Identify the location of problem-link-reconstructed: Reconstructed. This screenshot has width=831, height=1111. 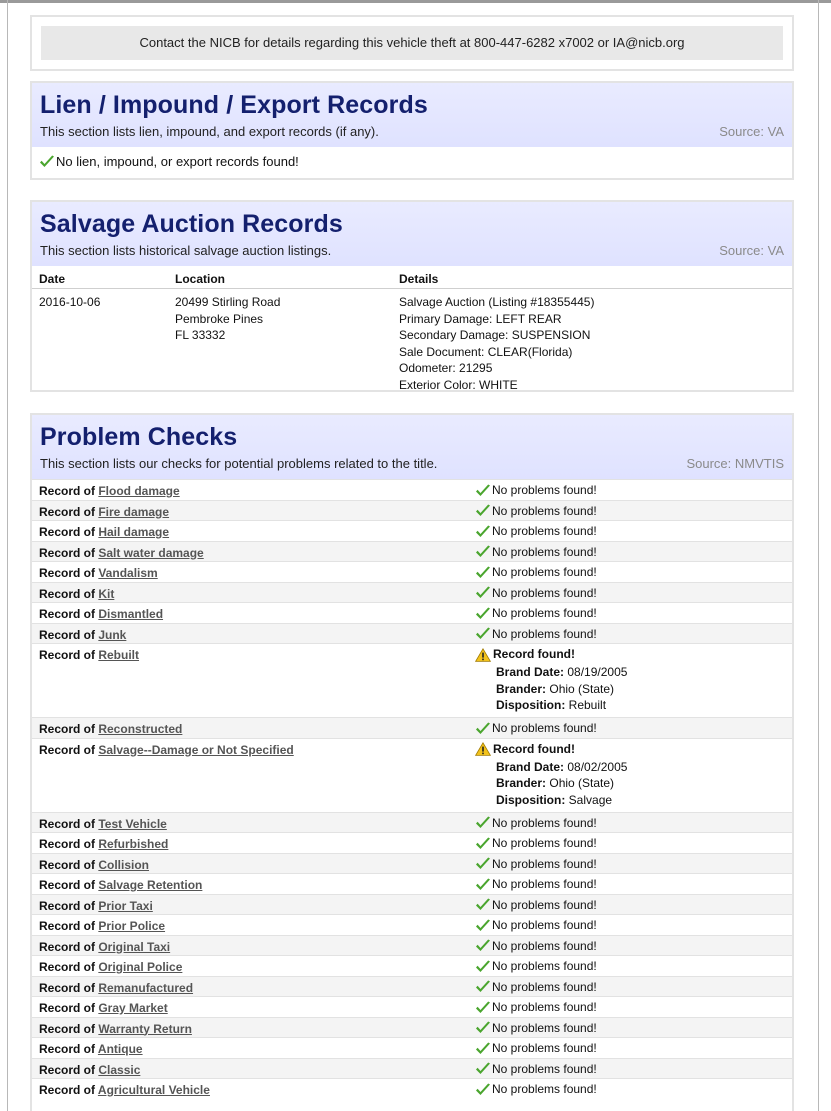
(140, 729).